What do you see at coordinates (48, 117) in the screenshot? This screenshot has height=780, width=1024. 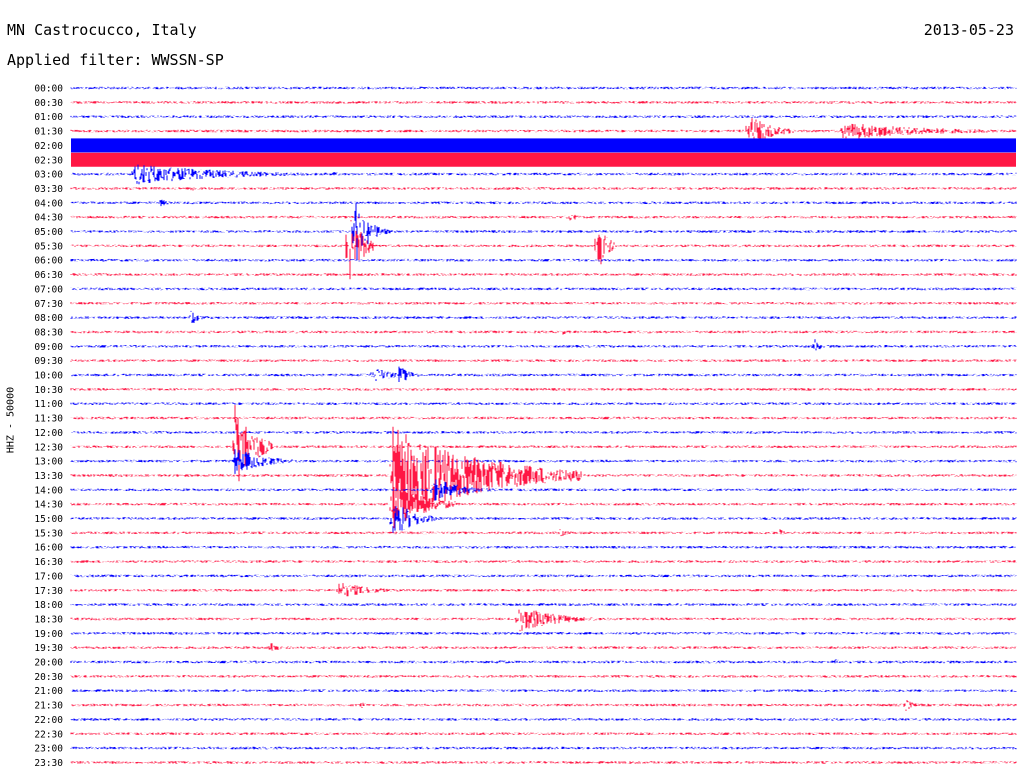 I see `row-label: 01:00` at bounding box center [48, 117].